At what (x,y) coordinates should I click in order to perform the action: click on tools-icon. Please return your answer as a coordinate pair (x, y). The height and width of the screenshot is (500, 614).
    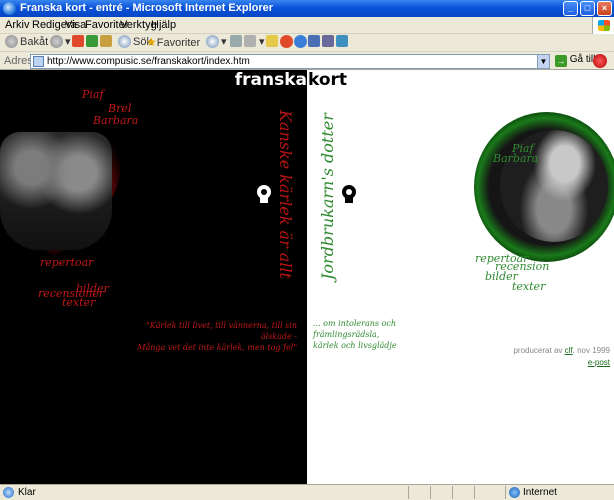
    Looking at the image, I should click on (342, 41).